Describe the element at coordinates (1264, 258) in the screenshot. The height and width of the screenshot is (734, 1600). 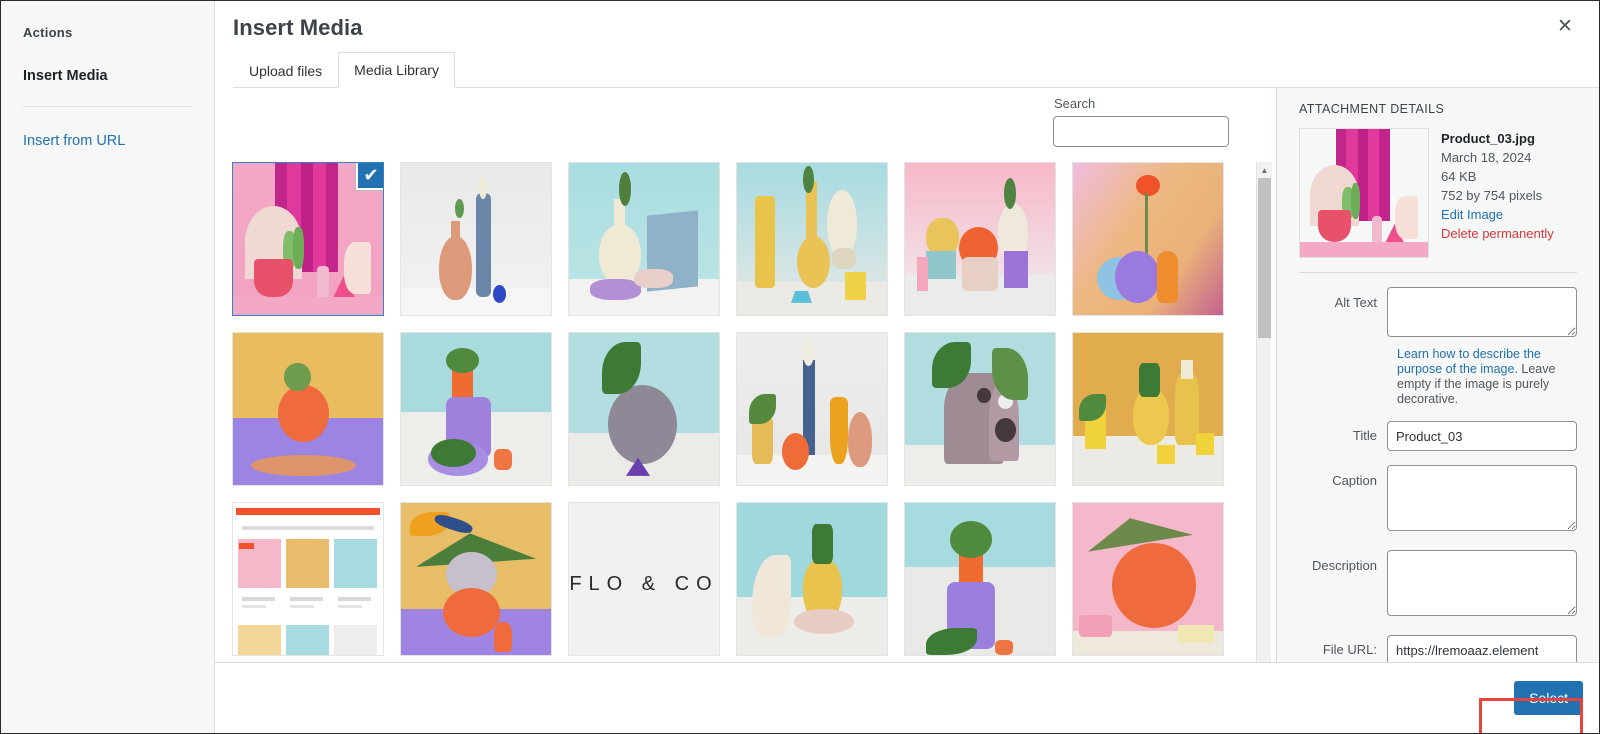
I see `scrollbar-thumb` at that location.